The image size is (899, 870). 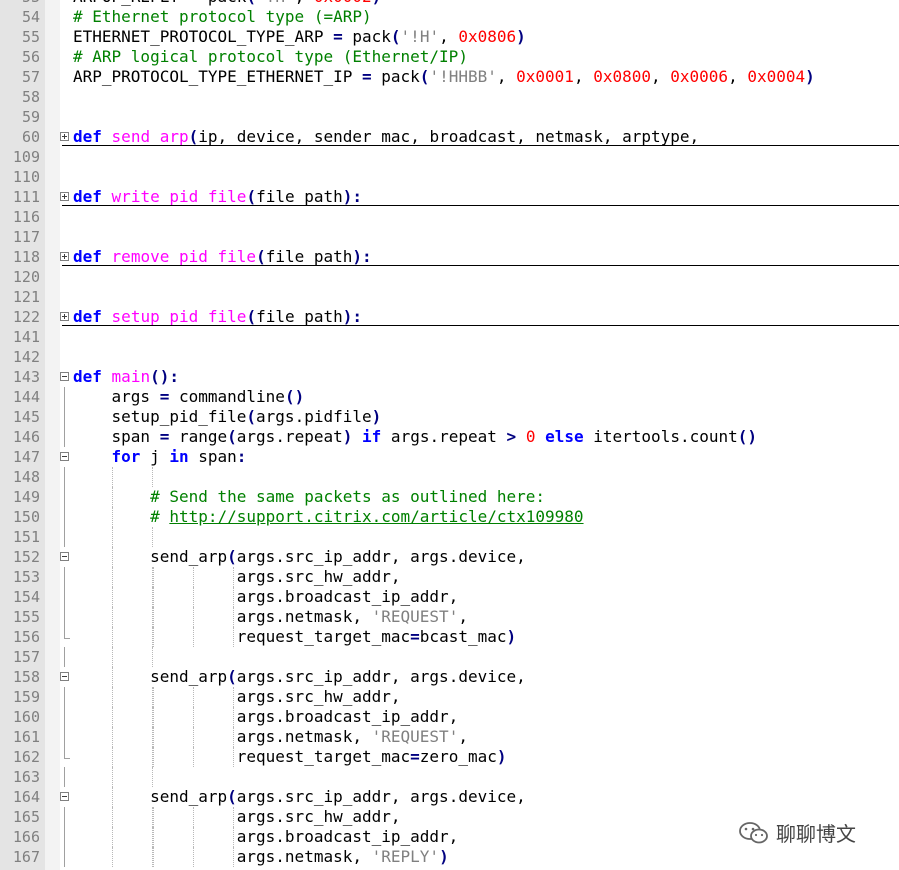 What do you see at coordinates (449, 777) in the screenshot?
I see `code-line: 163` at bounding box center [449, 777].